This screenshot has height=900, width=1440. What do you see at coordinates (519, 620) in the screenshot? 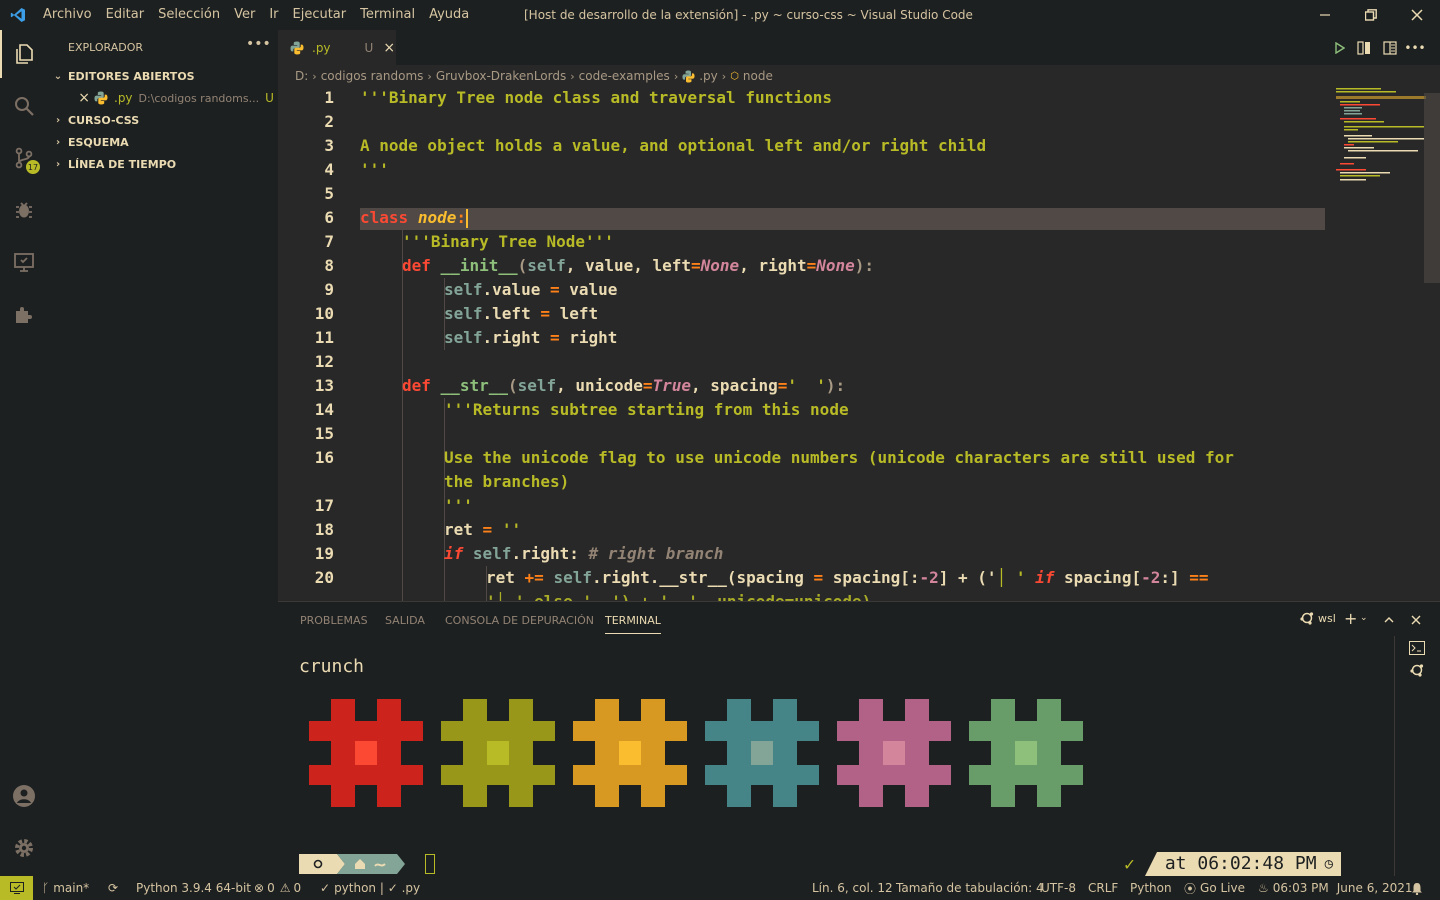
I see `tab-debug-console: CONSOLA DE DEPURACIÓN` at bounding box center [519, 620].